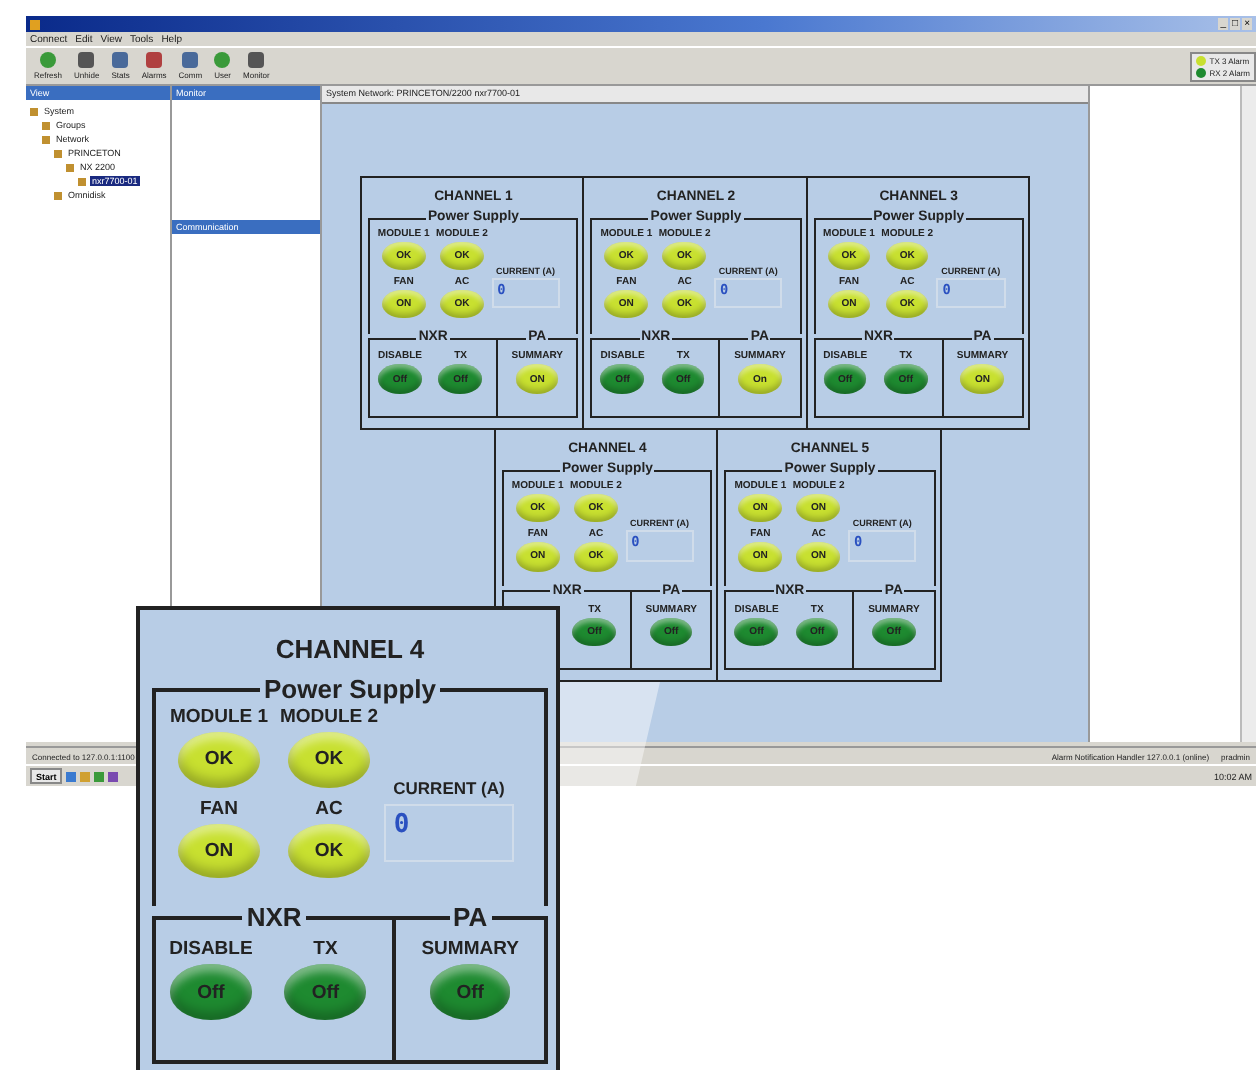 The image size is (1260, 1070). I want to click on indicator-label: MODULE 1, so click(219, 717).